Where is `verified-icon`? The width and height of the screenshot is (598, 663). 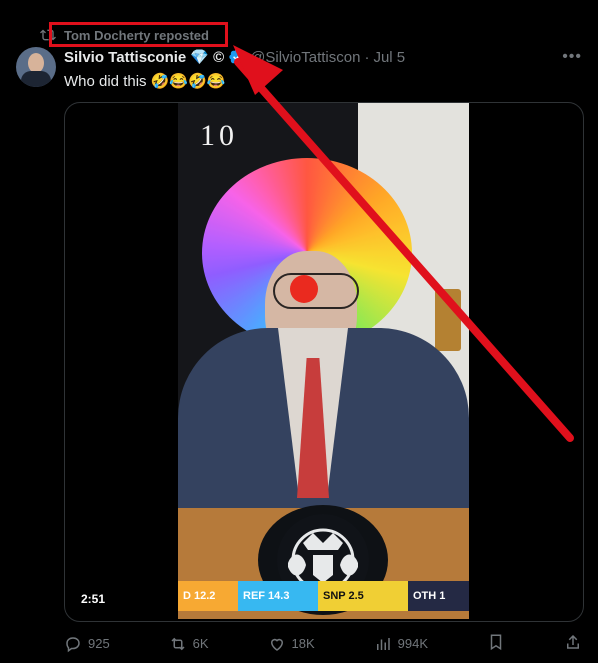 verified-icon is located at coordinates (237, 57).